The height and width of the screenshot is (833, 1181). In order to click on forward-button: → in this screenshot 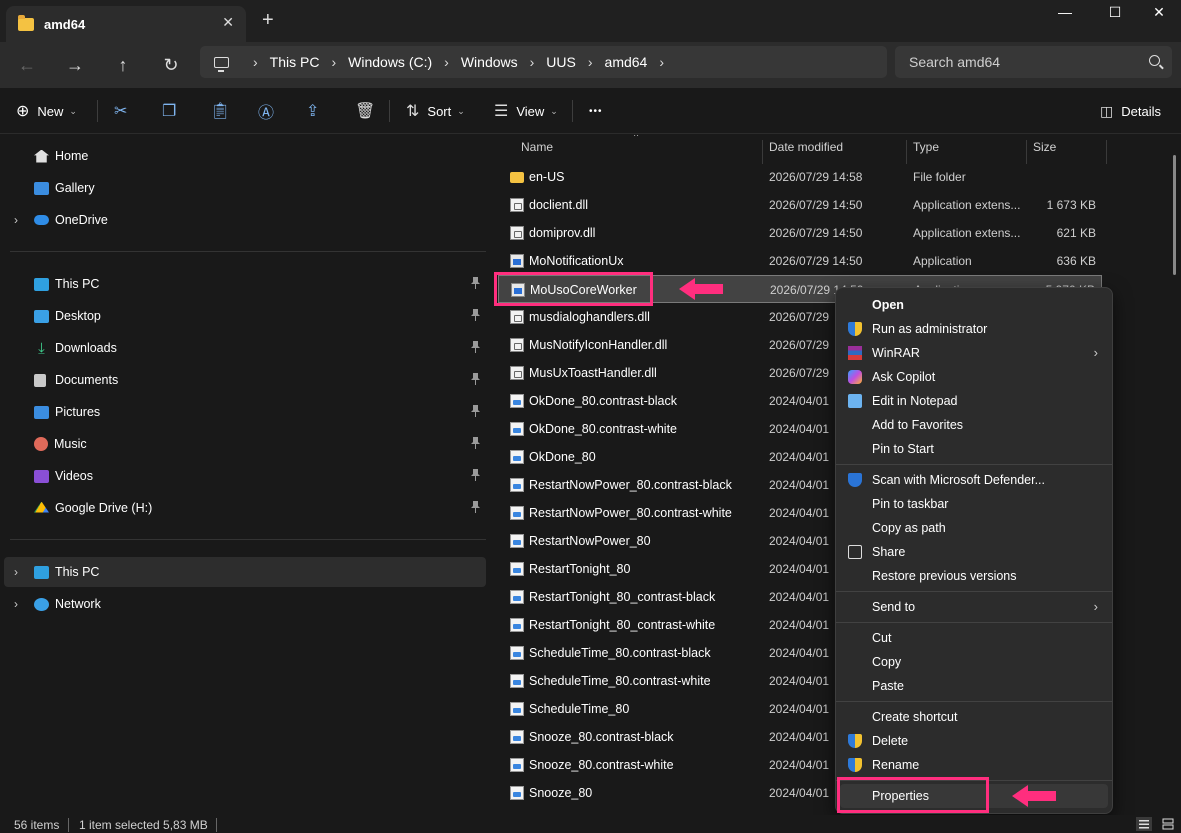, I will do `click(75, 65)`.